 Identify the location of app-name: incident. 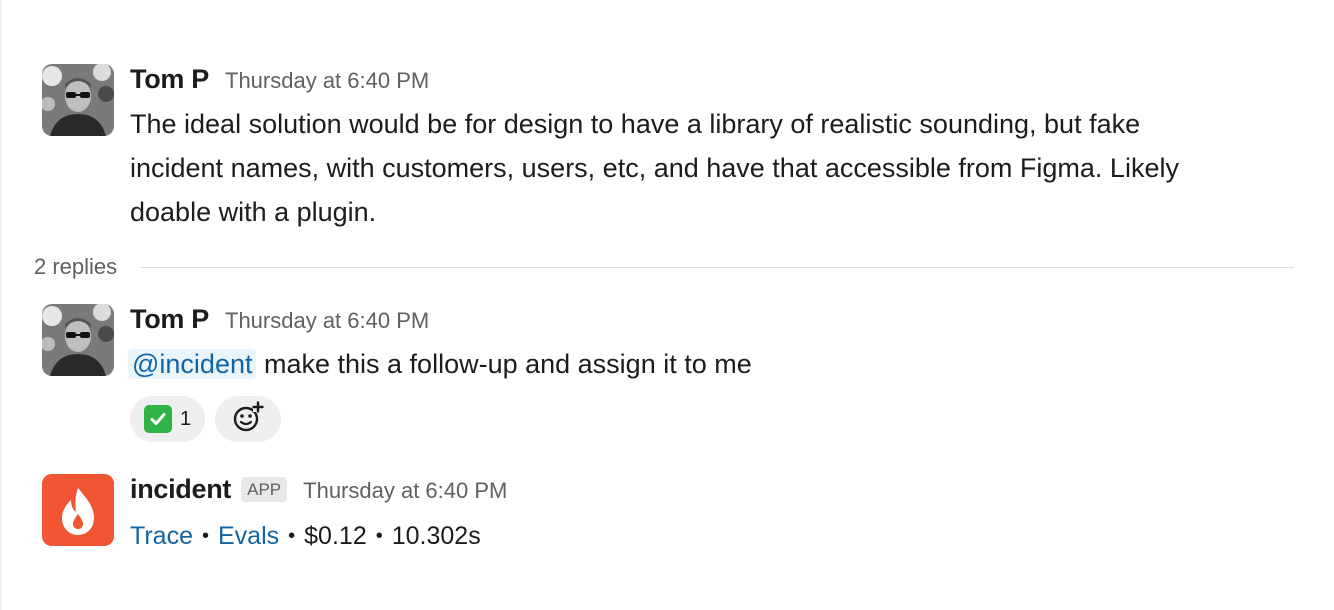
(180, 489).